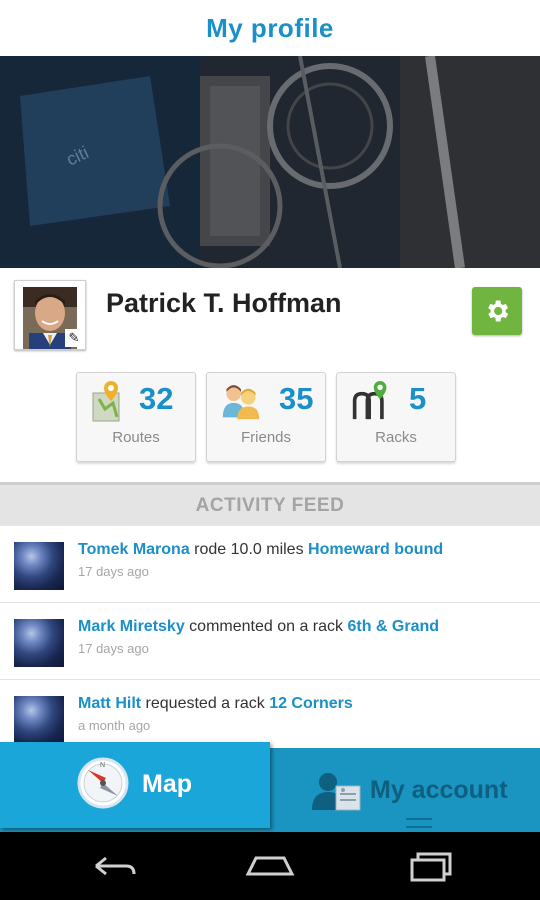  What do you see at coordinates (50, 315) in the screenshot?
I see `avatar: ✎` at bounding box center [50, 315].